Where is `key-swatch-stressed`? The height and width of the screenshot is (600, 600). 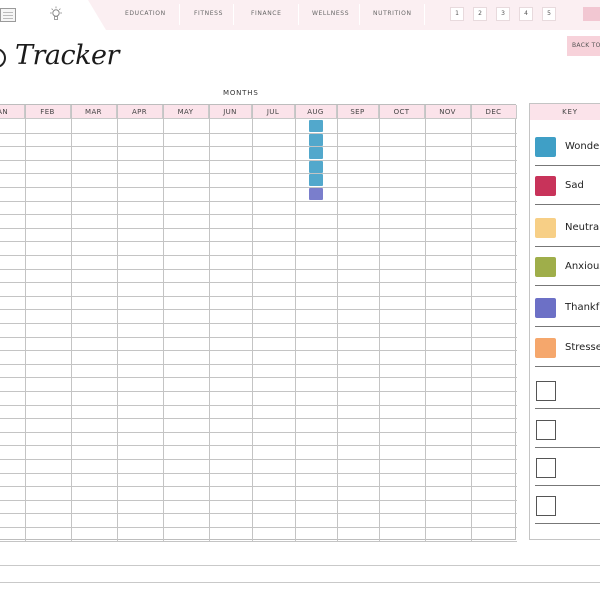
key-swatch-stressed is located at coordinates (545, 348).